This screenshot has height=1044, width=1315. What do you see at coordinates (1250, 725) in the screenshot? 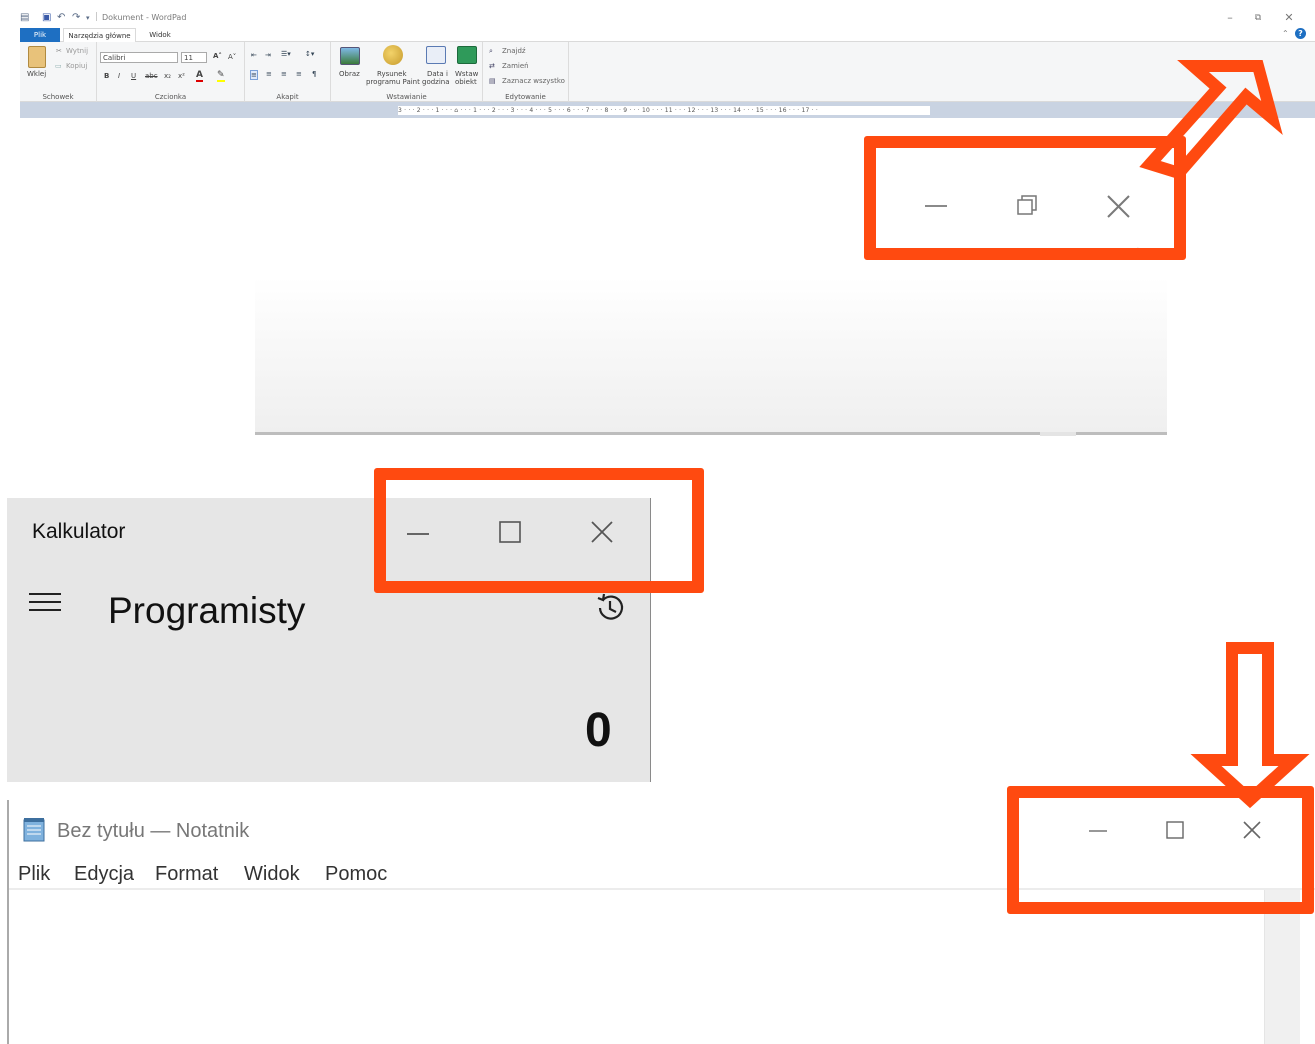
I see `arrow-down-to-notepad-controls` at bounding box center [1250, 725].